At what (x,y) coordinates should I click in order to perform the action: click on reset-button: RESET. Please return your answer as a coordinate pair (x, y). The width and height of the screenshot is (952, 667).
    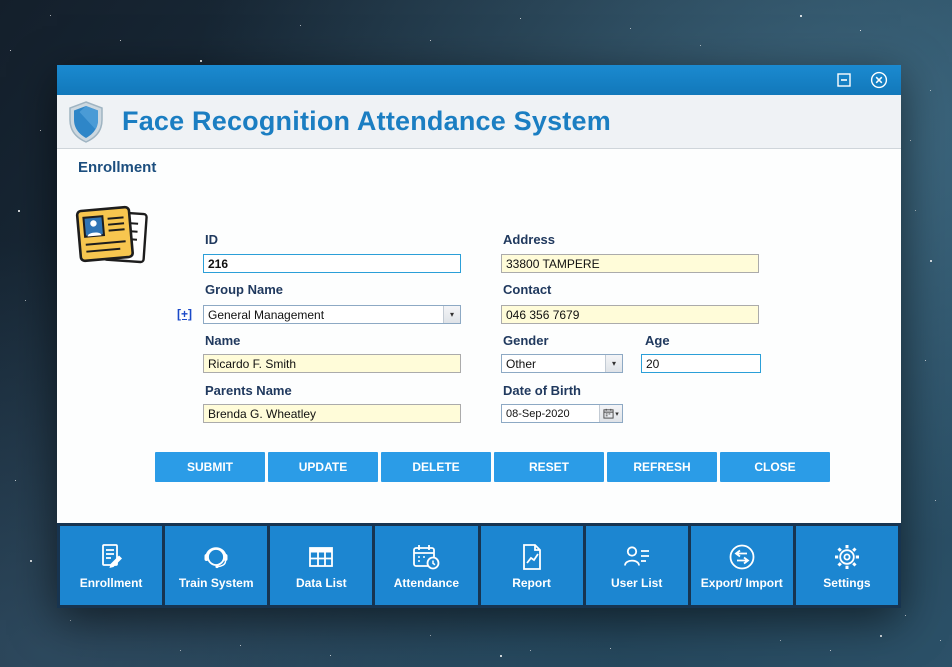
    Looking at the image, I should click on (549, 467).